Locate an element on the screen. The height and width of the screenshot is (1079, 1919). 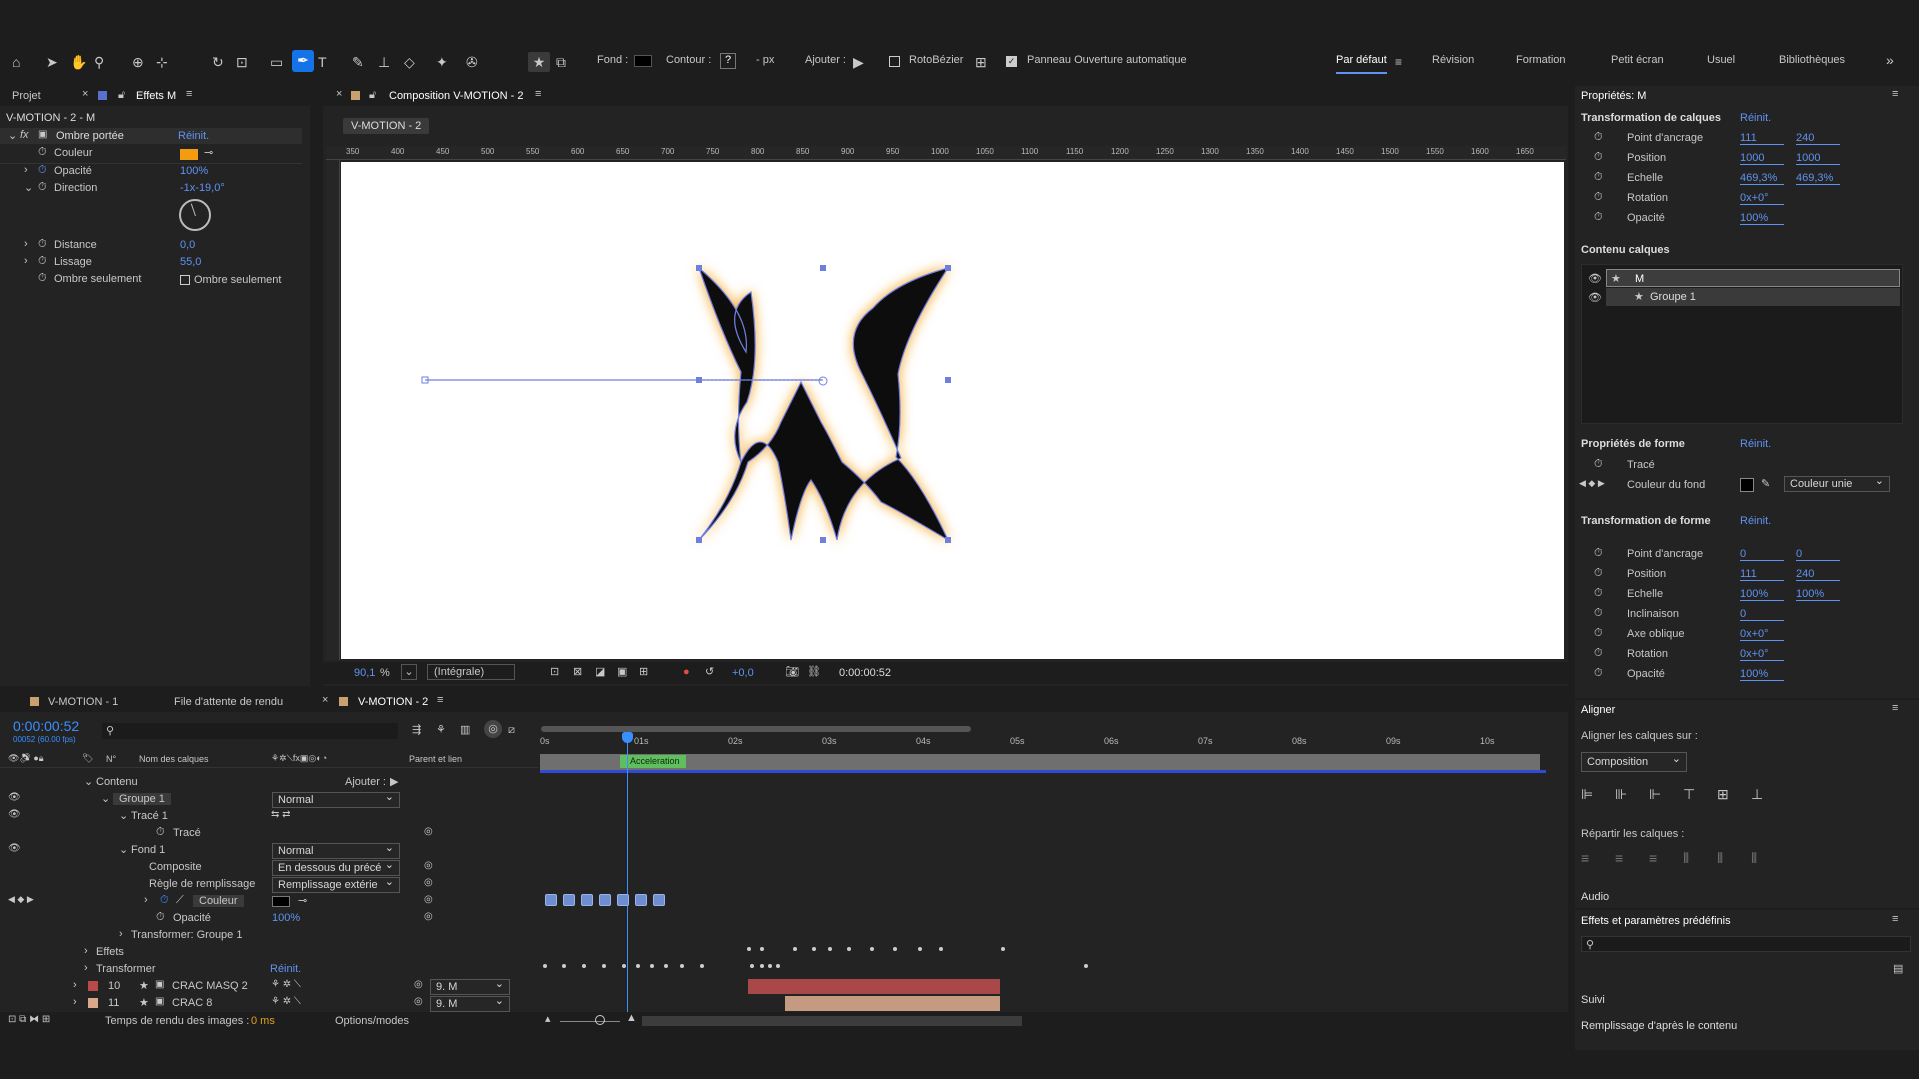
timeline-property-row: 👁︎ ⌄ Groupe 1 Normal is located at coordinates (269, 799).